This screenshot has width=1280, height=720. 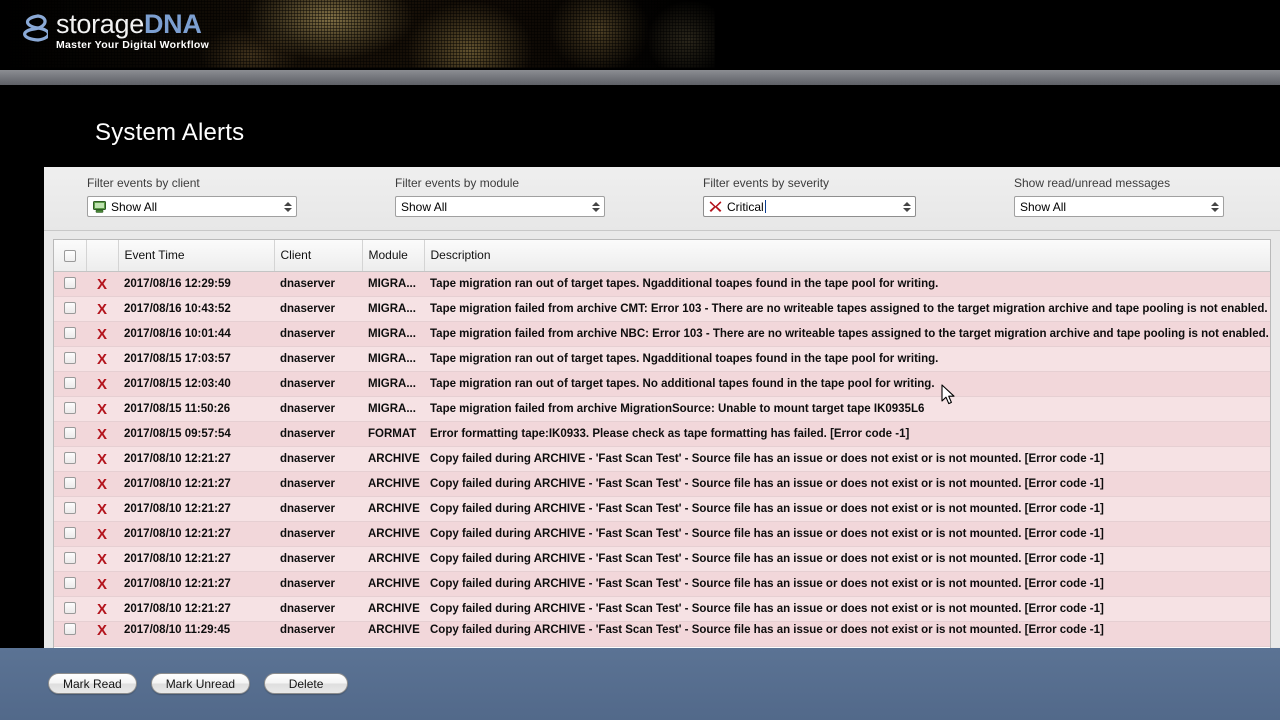 I want to click on column-header-client: Client, so click(x=318, y=256).